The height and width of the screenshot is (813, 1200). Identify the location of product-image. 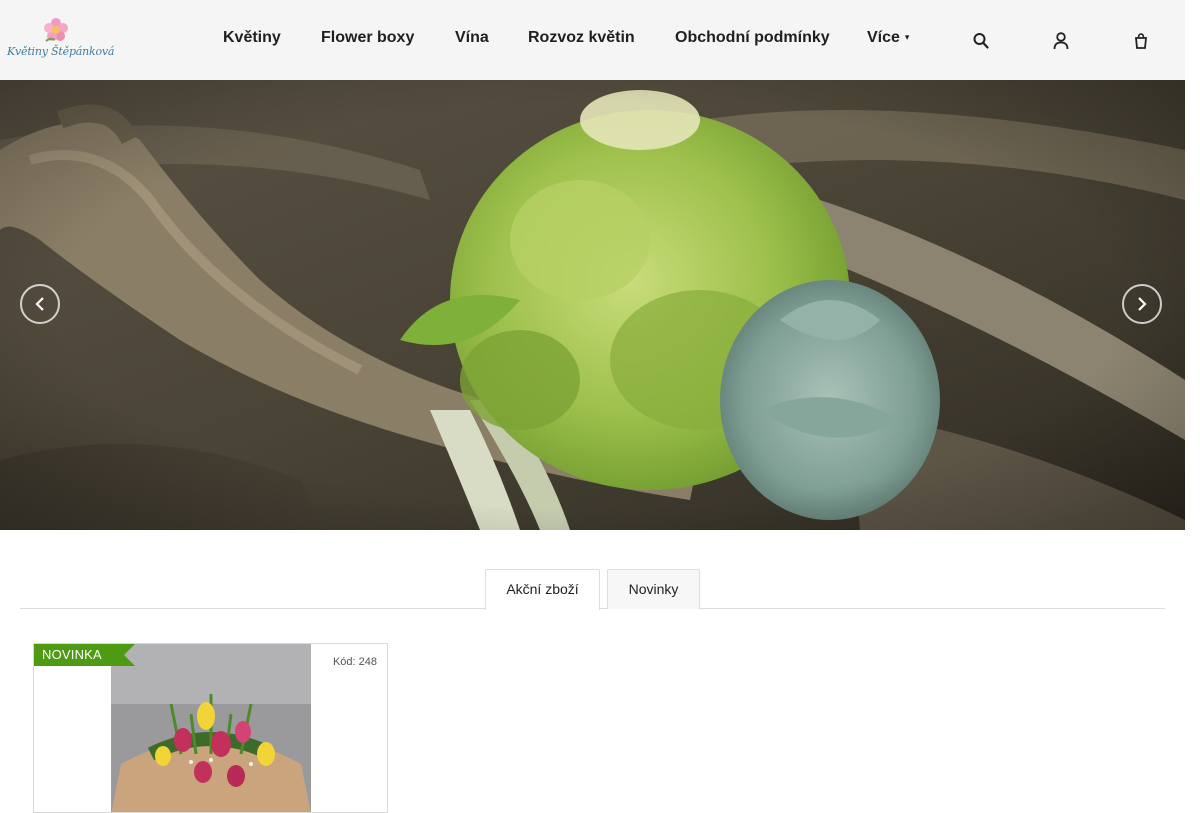
(211, 728).